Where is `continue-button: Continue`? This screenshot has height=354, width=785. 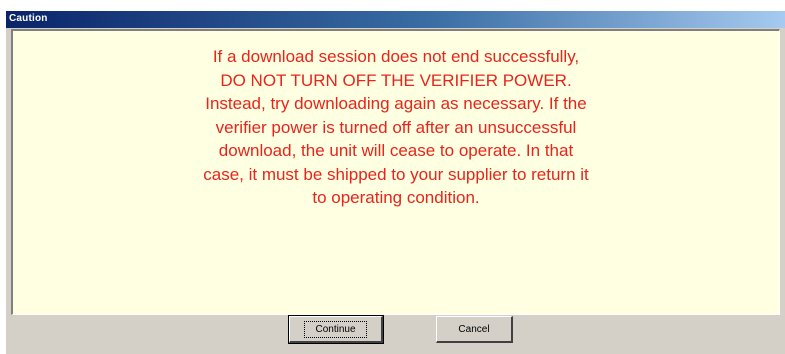
continue-button: Continue is located at coordinates (336, 329).